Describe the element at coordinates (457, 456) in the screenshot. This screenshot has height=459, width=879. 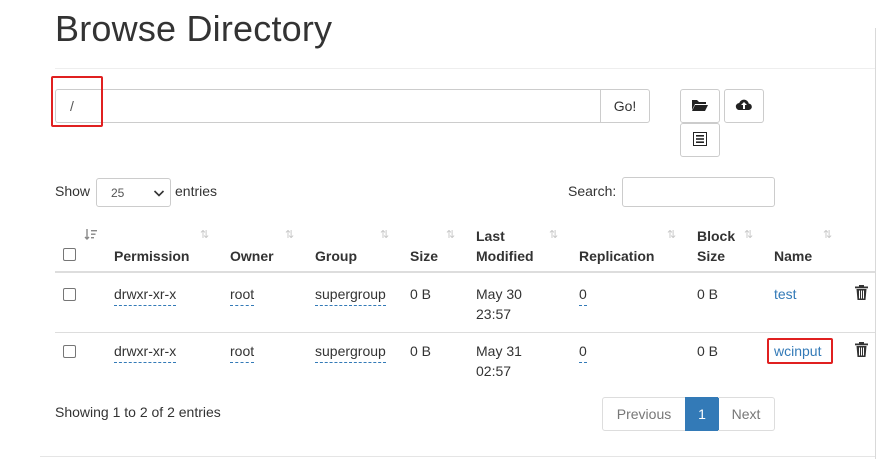
I see `bottom-divider` at that location.